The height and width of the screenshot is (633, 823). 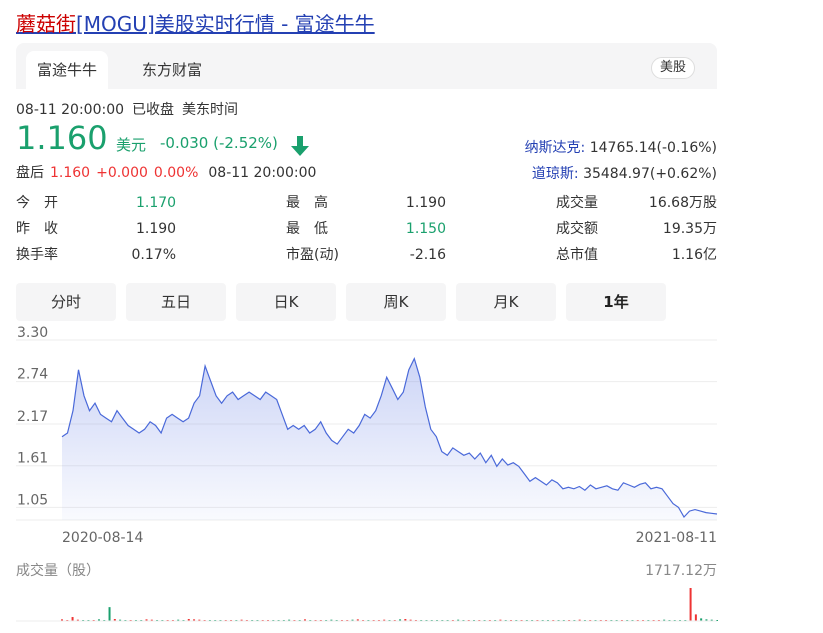 What do you see at coordinates (307, 203) in the screenshot?
I see `stat-label: 最 高` at bounding box center [307, 203].